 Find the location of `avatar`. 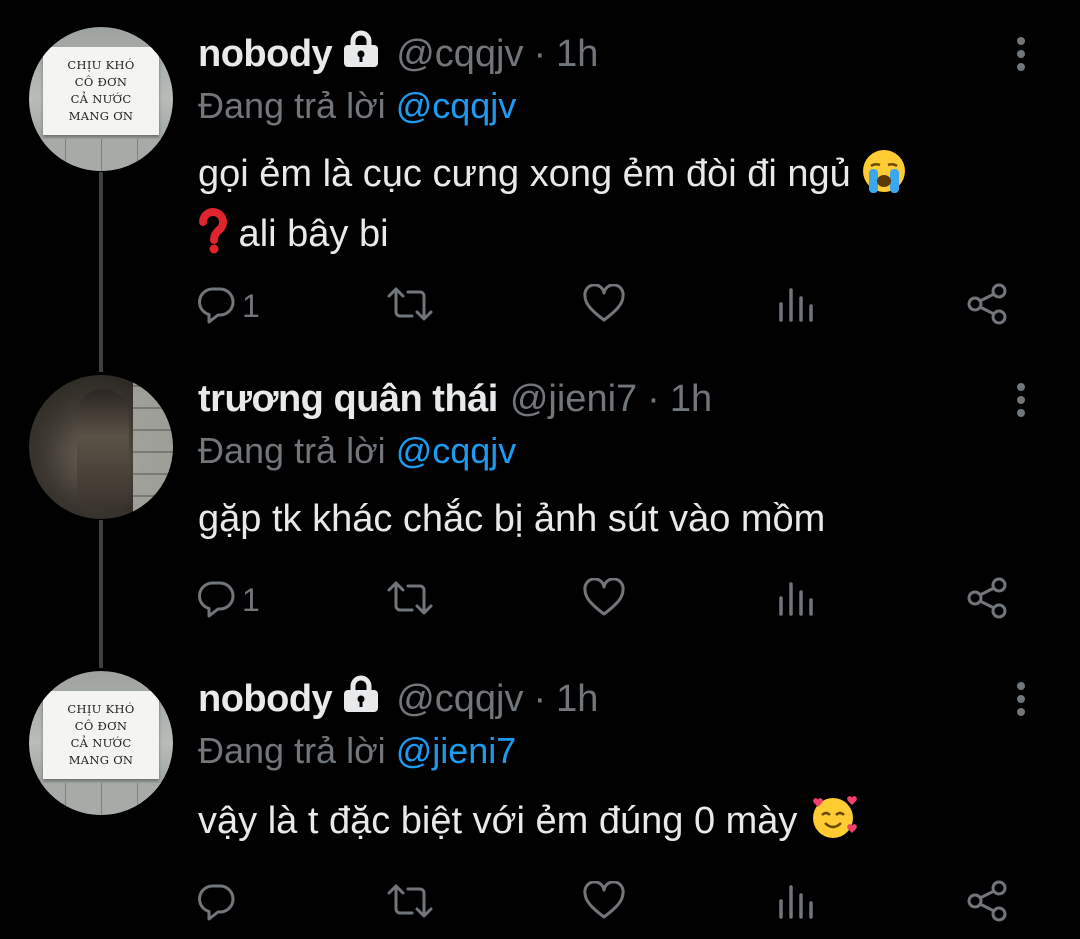

avatar is located at coordinates (101, 447).